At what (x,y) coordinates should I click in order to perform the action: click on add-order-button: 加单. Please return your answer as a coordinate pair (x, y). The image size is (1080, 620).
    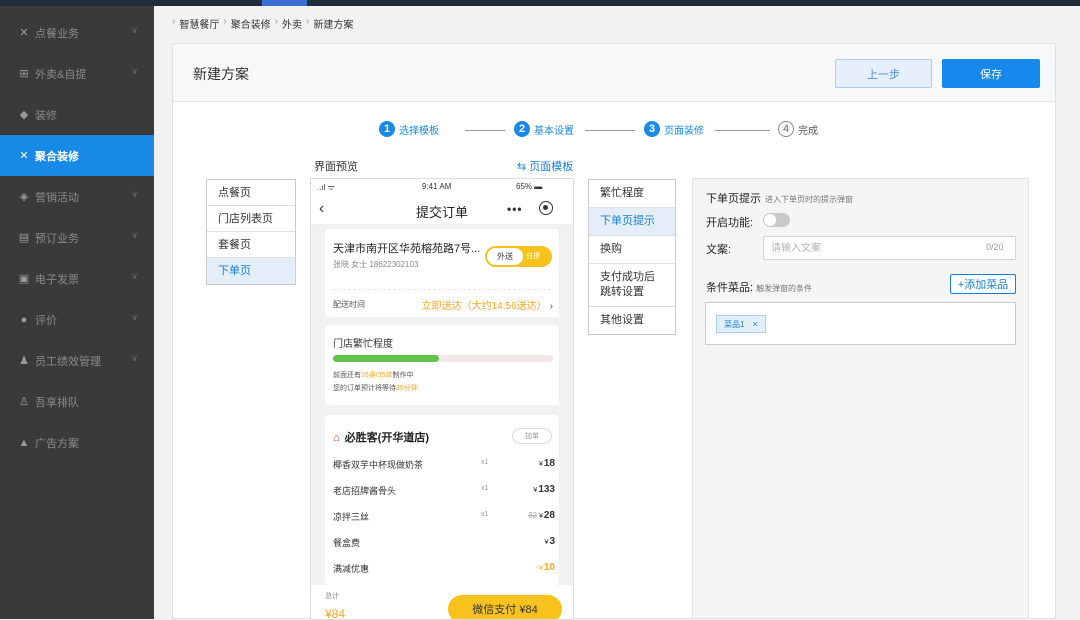
    Looking at the image, I should click on (532, 436).